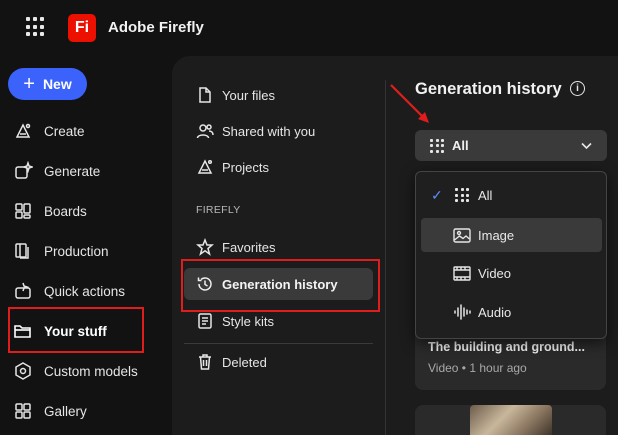 The height and width of the screenshot is (435, 618). Describe the element at coordinates (82, 28) in the screenshot. I see `firefly-logo: Fi` at that location.